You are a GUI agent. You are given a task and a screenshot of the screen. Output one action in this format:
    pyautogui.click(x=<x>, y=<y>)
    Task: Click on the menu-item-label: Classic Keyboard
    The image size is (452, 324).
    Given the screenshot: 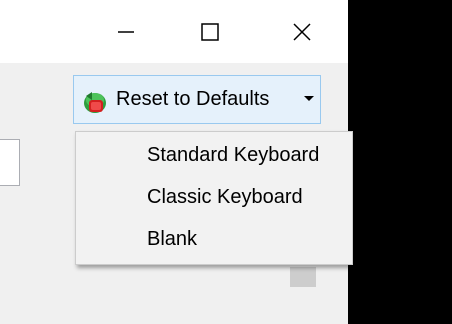 What is the action you would take?
    pyautogui.click(x=225, y=197)
    